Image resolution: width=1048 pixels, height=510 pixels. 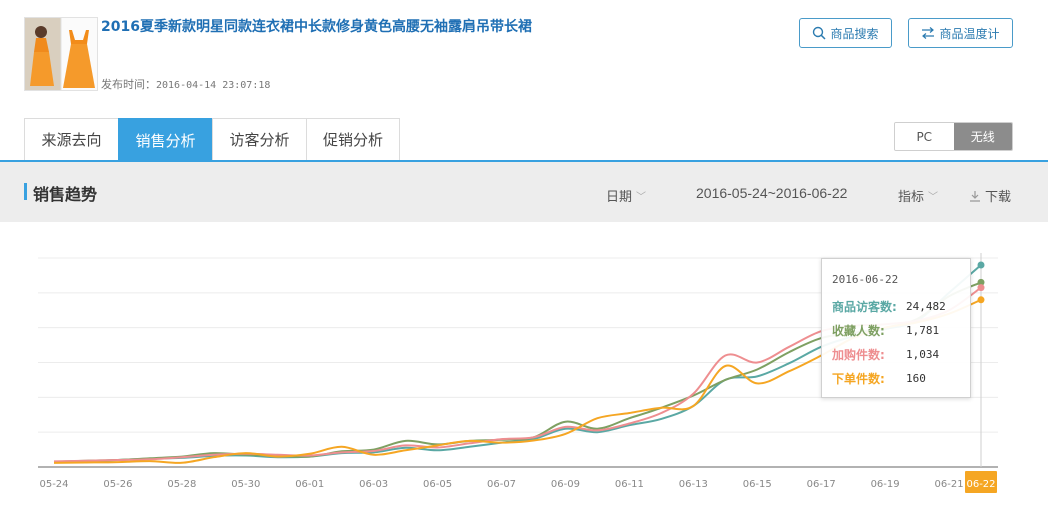 I want to click on tab-sales-analysis: 销售分析, so click(x=165, y=140).